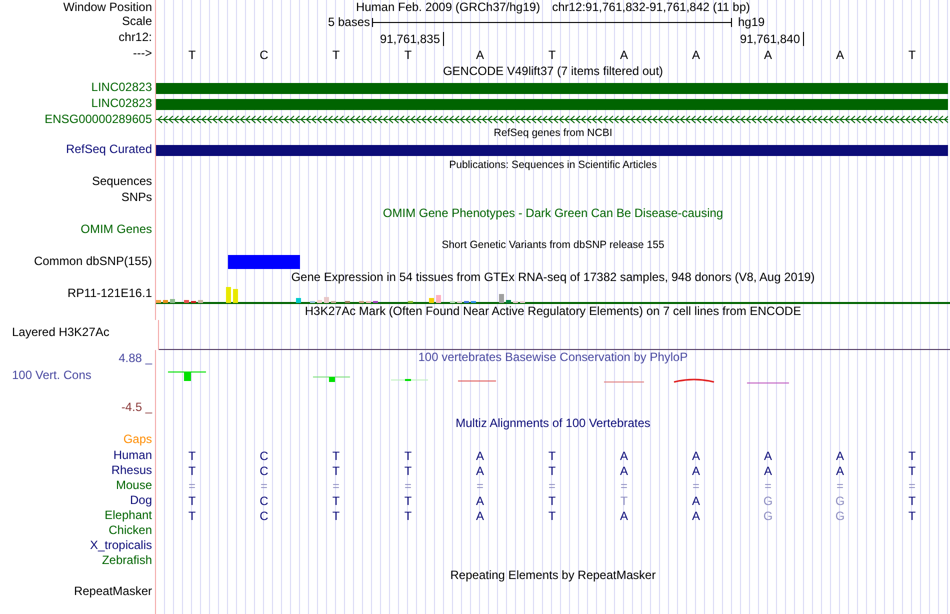  What do you see at coordinates (78, 515) in the screenshot?
I see `species-label: Elephant` at bounding box center [78, 515].